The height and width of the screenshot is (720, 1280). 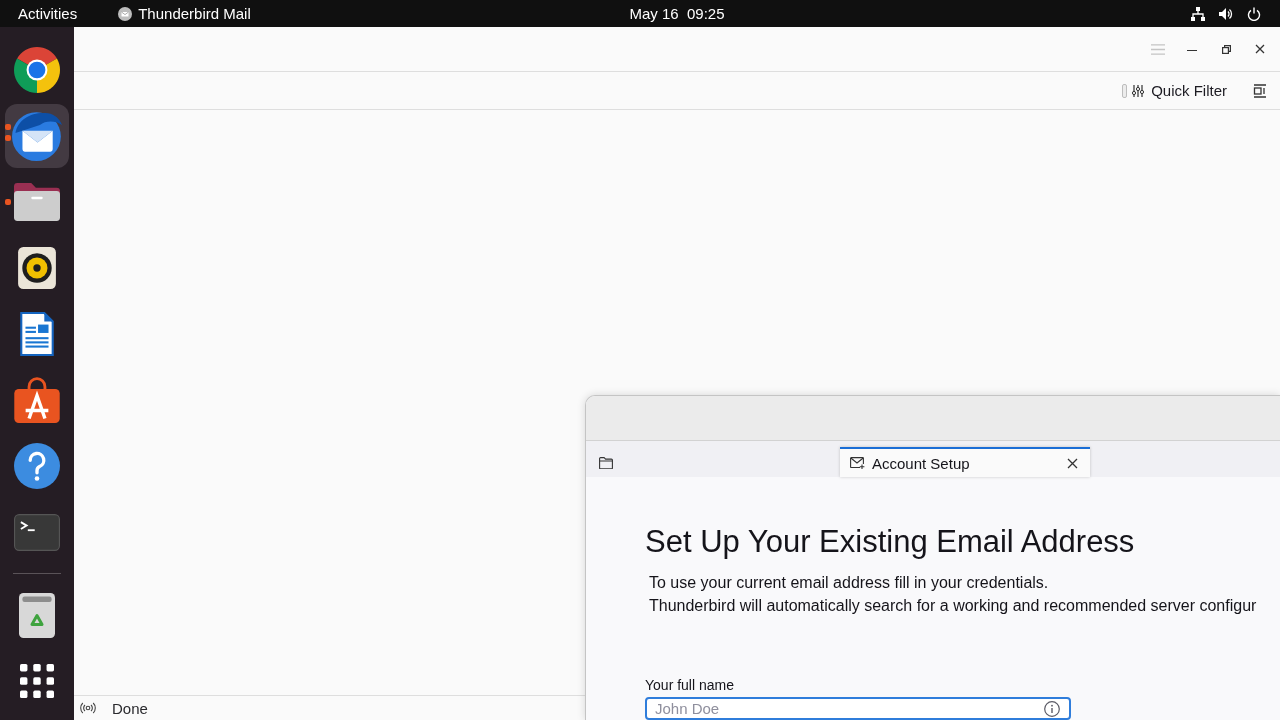 I want to click on question-mark-icon, so click(x=37, y=466).